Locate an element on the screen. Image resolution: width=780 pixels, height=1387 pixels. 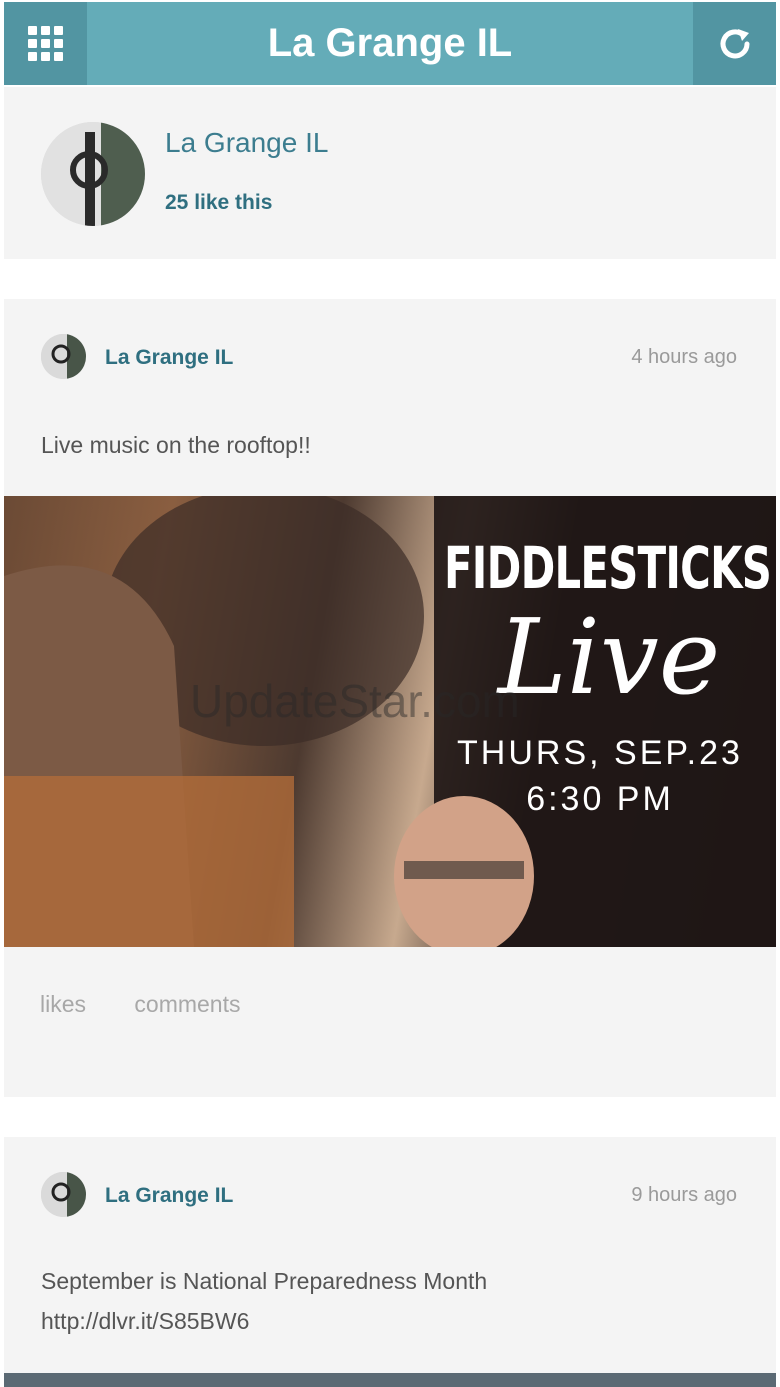
refresh-icon is located at coordinates (734, 43).